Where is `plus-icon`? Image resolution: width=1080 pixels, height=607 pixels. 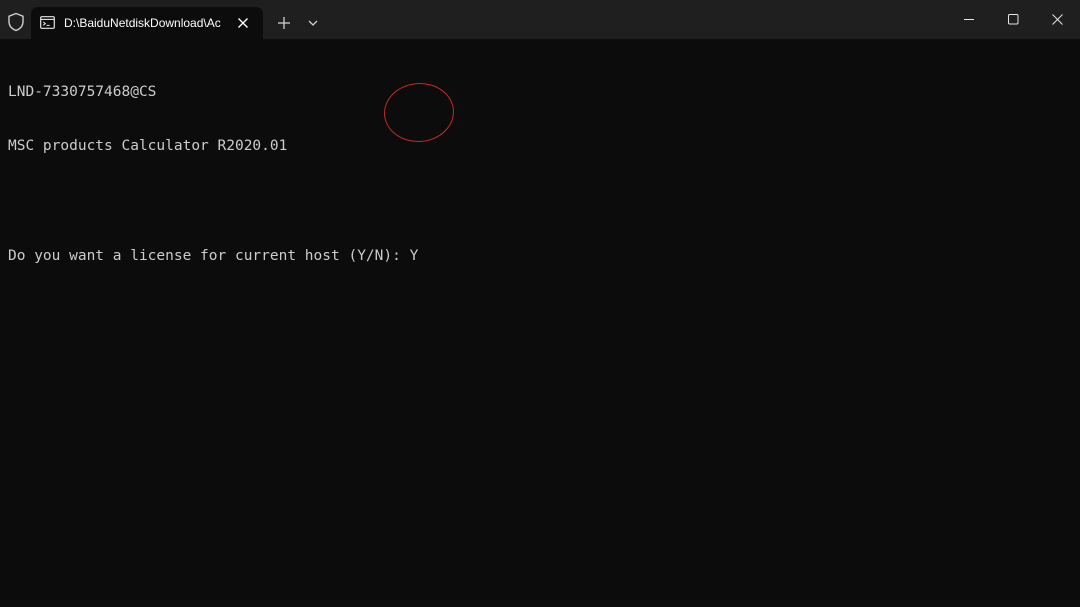
plus-icon is located at coordinates (284, 23).